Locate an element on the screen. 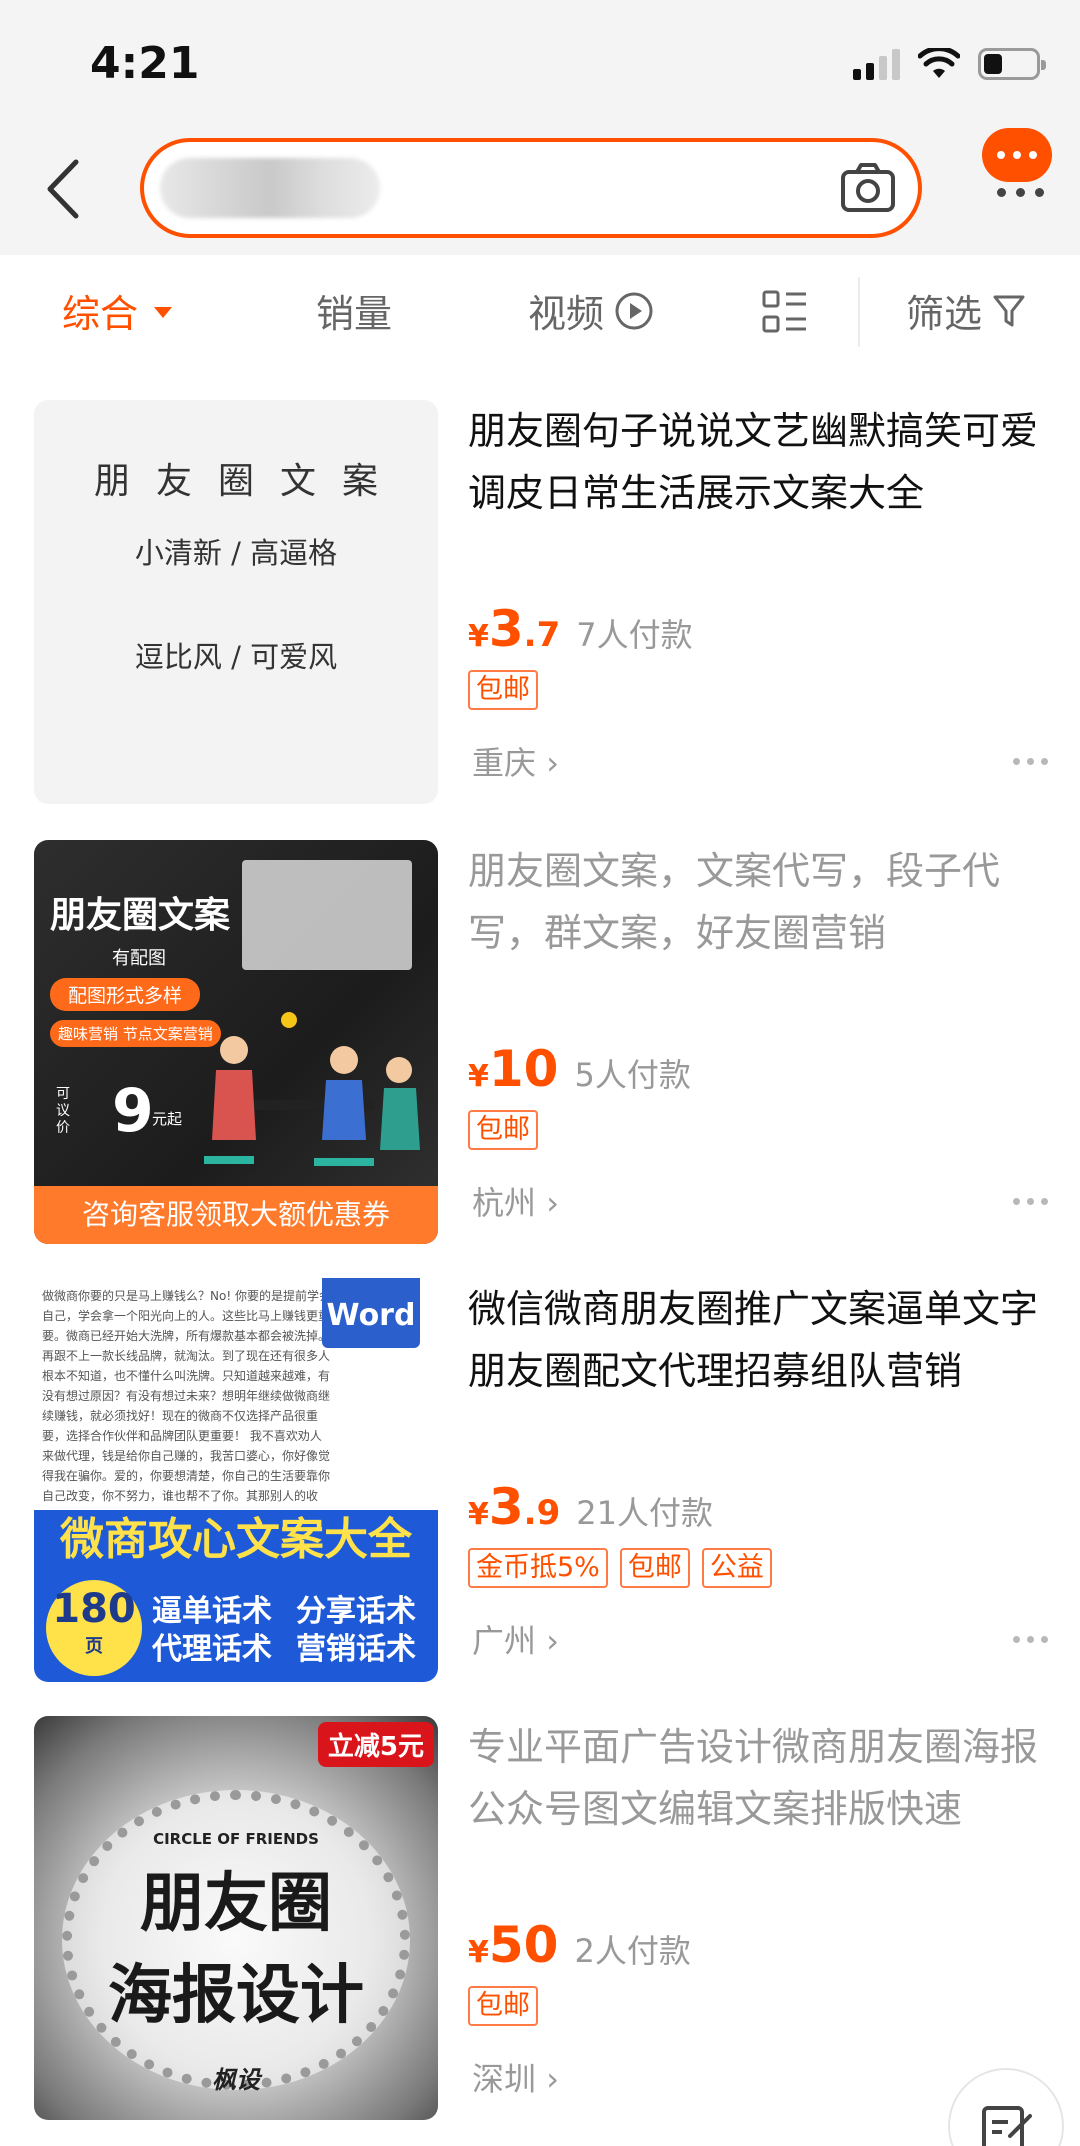 The height and width of the screenshot is (2146, 1080). cellular-signal-icon is located at coordinates (876, 64).